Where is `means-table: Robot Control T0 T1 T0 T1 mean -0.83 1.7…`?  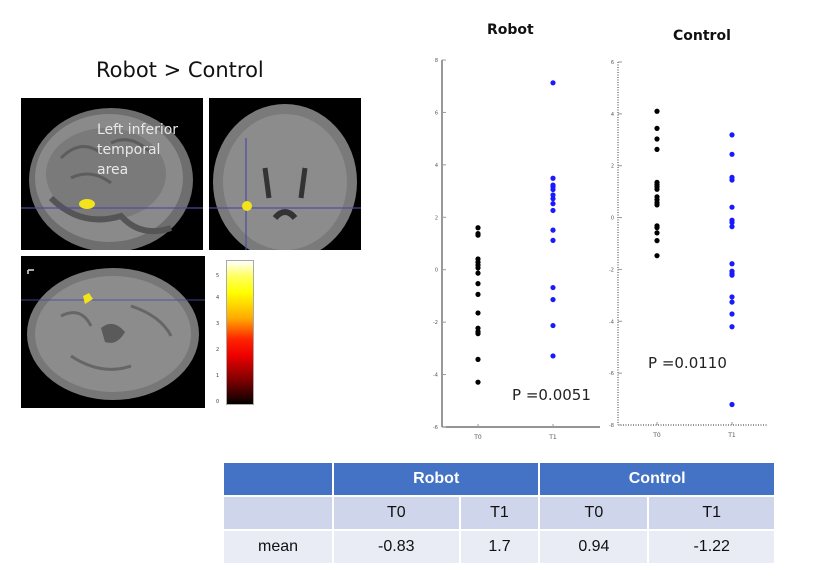 means-table: Robot Control T0 T1 T0 T1 mean -0.83 1.7… is located at coordinates (499, 513).